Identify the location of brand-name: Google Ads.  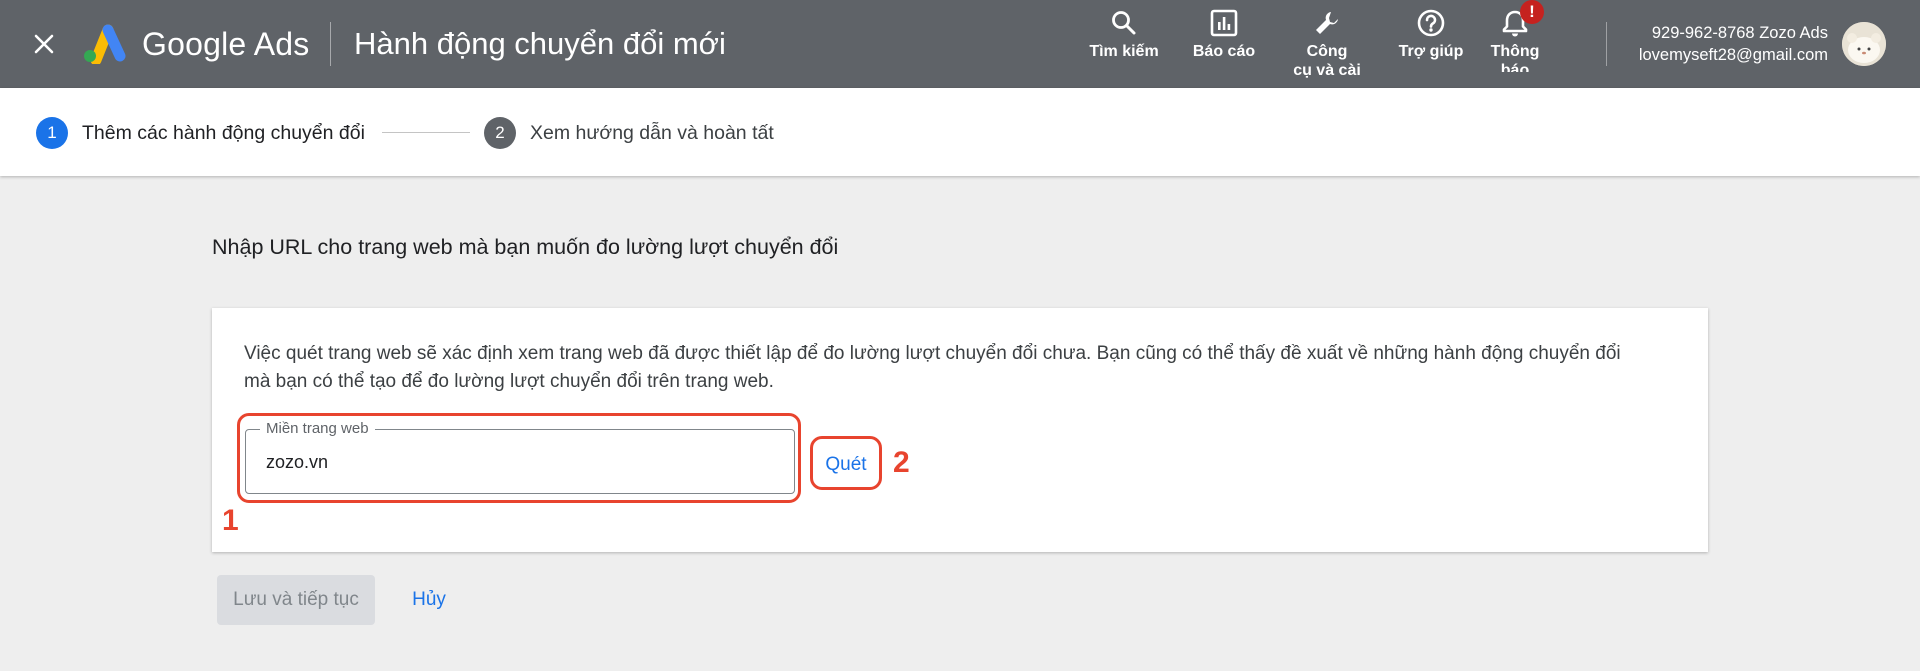
(226, 44).